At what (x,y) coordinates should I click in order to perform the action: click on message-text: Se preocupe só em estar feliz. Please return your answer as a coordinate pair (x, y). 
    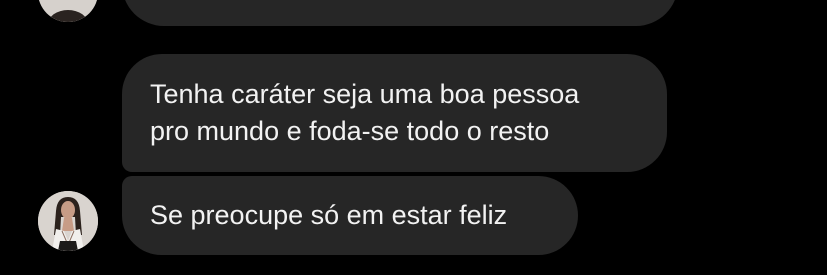
    Looking at the image, I should click on (329, 215).